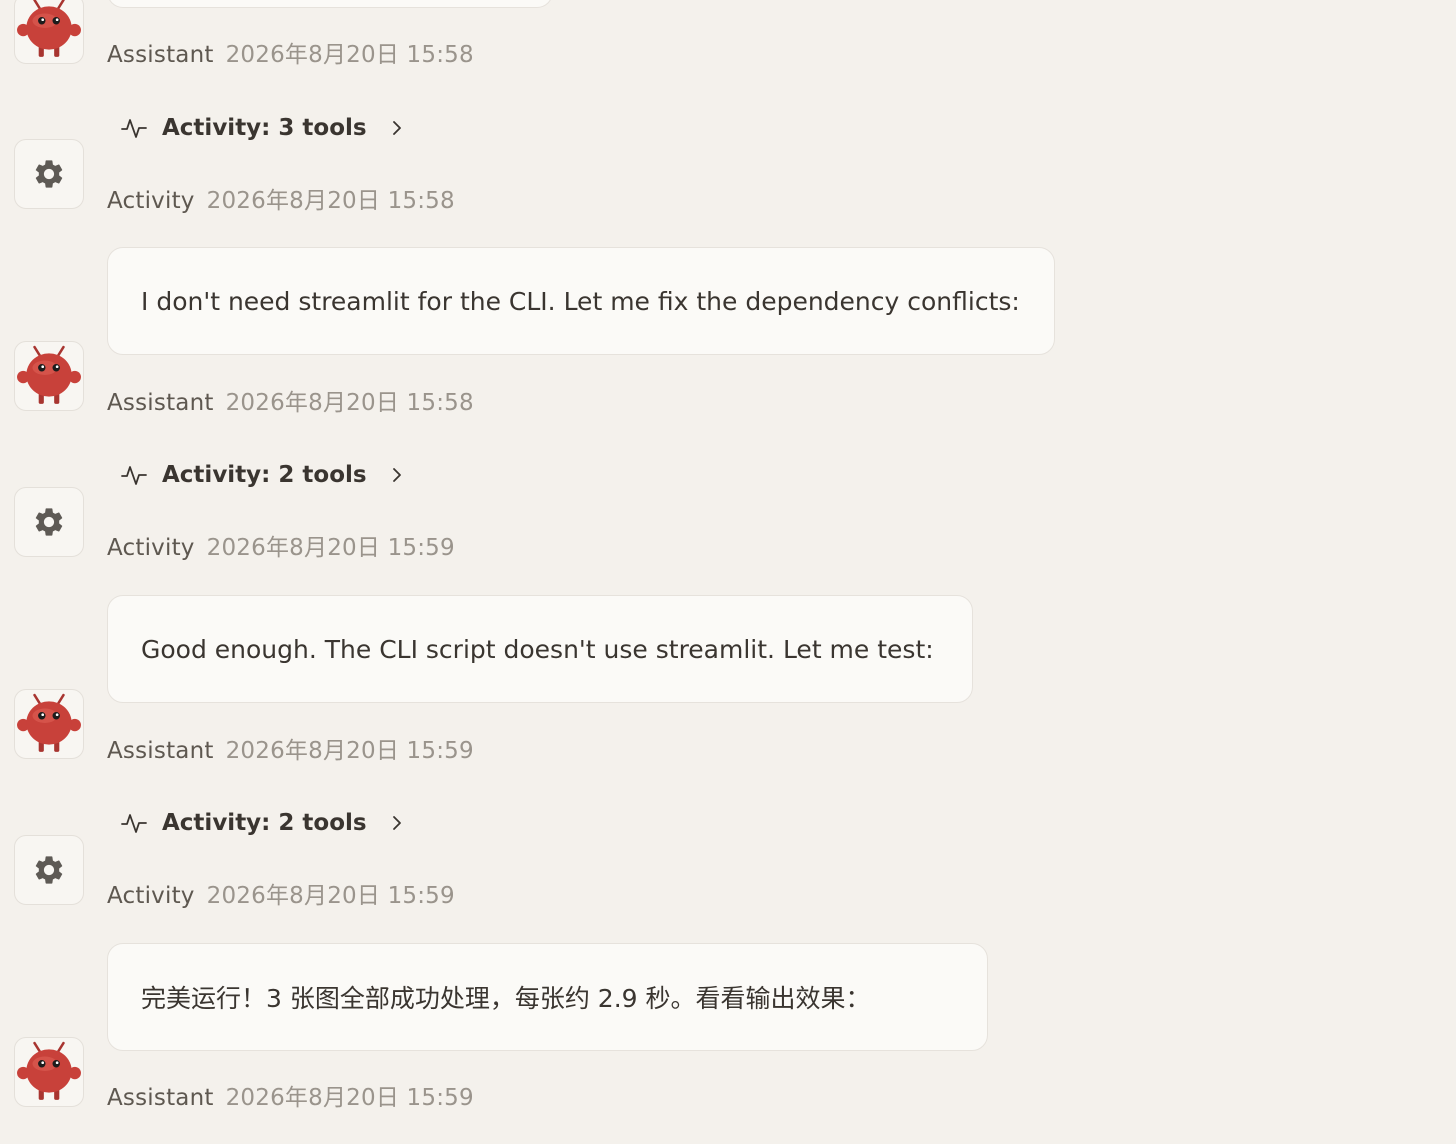  I want to click on message-meta: Activity 2026年8月20日 15:58, so click(281, 198).